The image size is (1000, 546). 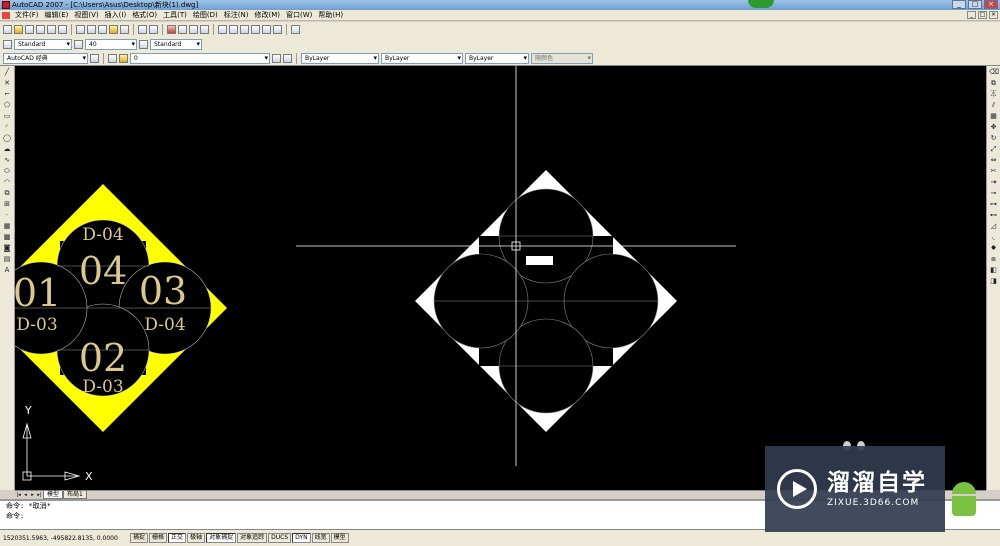 What do you see at coordinates (205, 15) in the screenshot?
I see `menu-draw: 绘图(D)` at bounding box center [205, 15].